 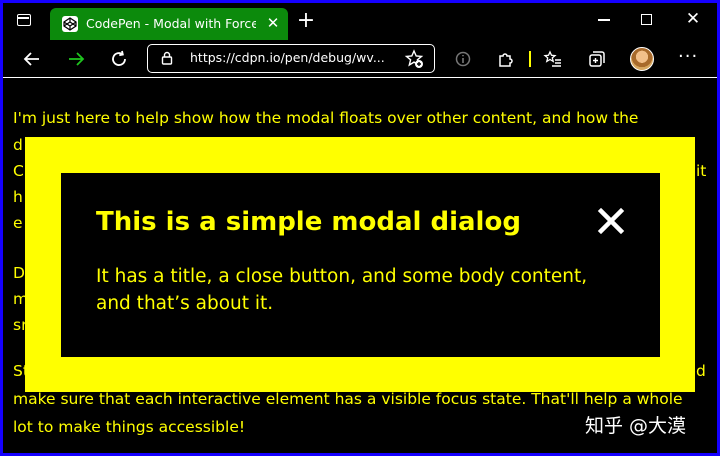 I want to click on watermark: 知乎 @大漠, so click(x=636, y=426).